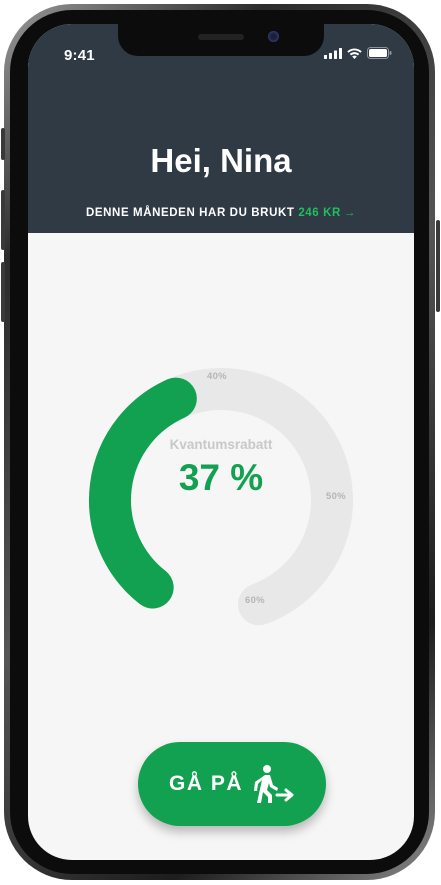 The width and height of the screenshot is (441, 885). I want to click on wifi-icon, so click(354, 53).